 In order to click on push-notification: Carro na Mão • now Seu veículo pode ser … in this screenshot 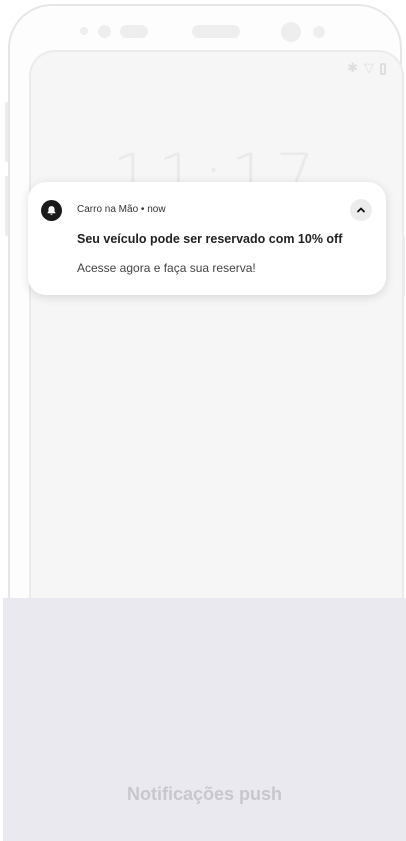, I will do `click(207, 238)`.